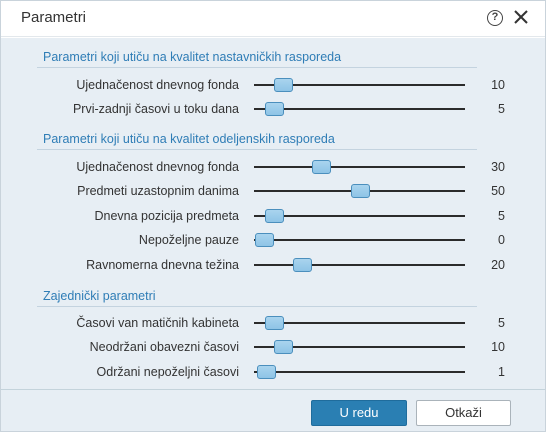  I want to click on parameter-label: Održani nepoželjni časovi, so click(167, 372).